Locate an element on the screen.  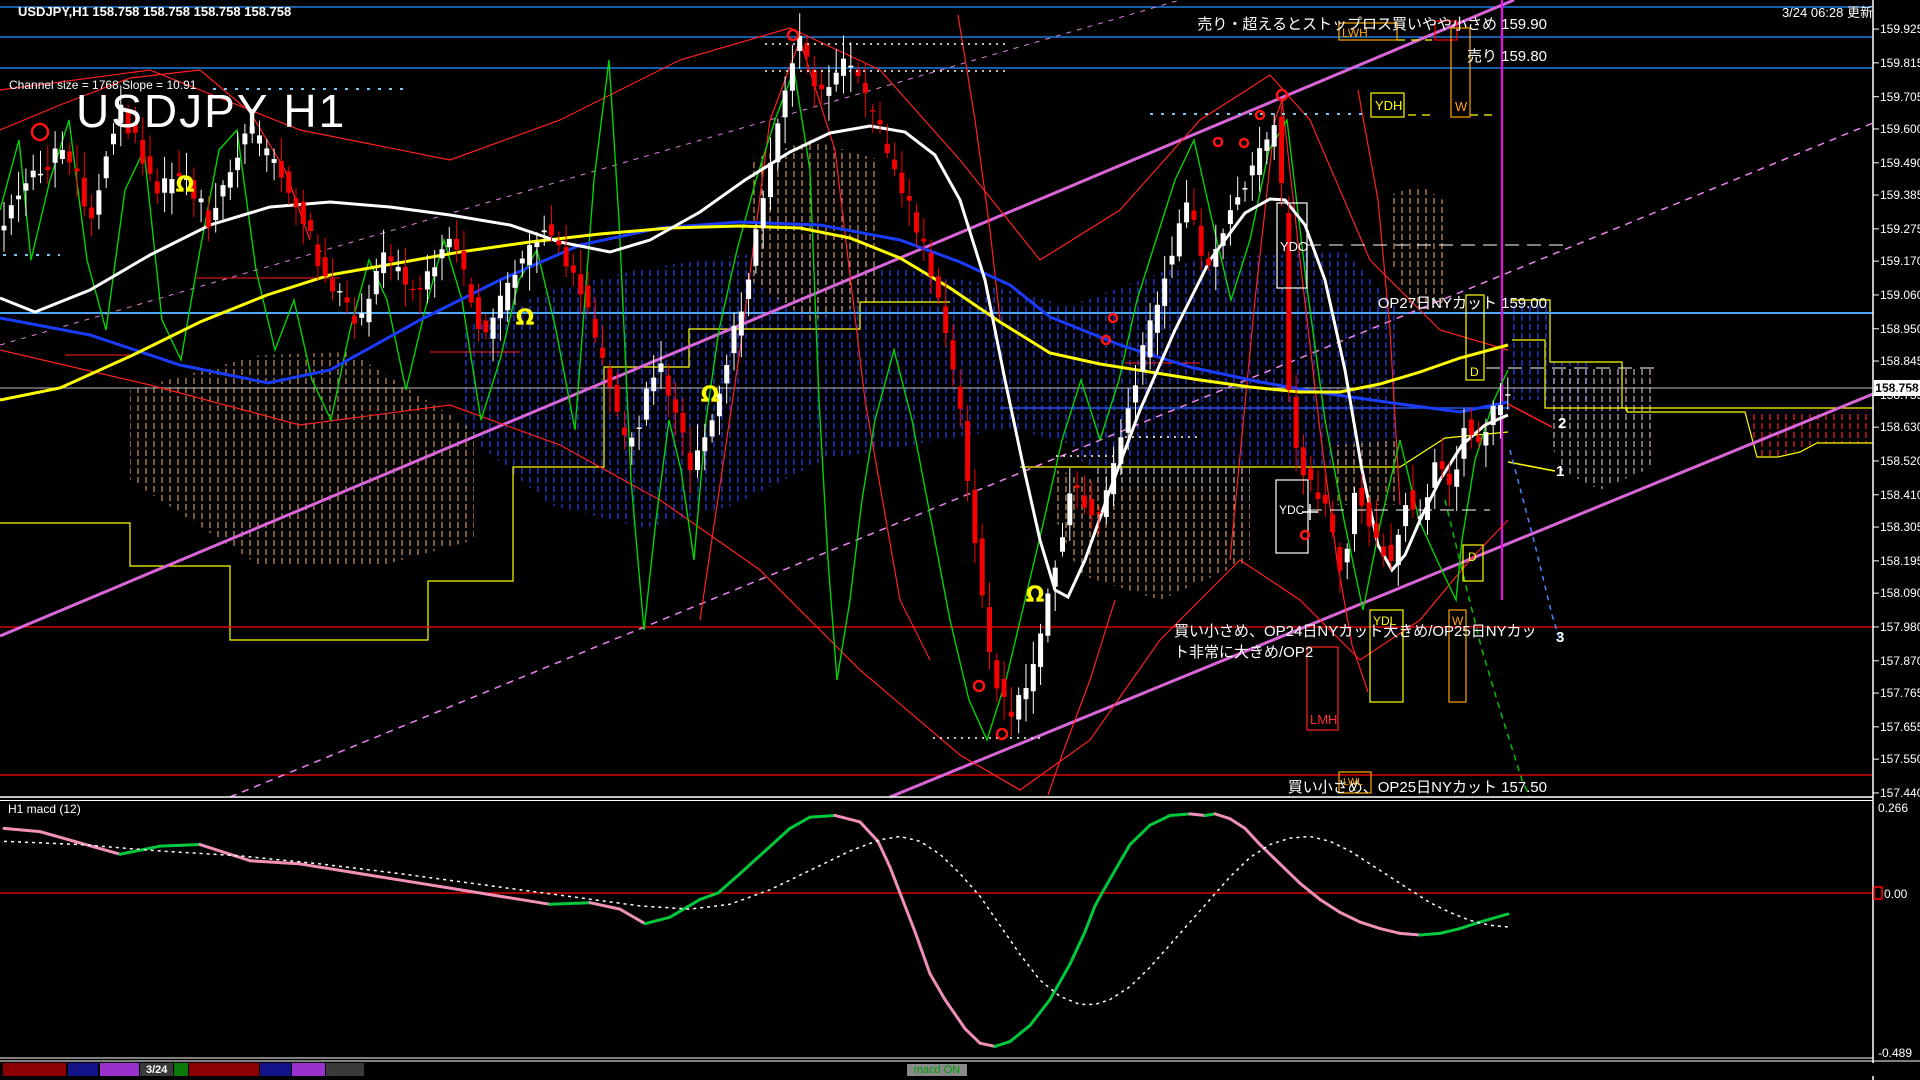
price-annotation: 売り・超えるとストップロス買いやや小さめ 159.90 is located at coordinates (1372, 24).